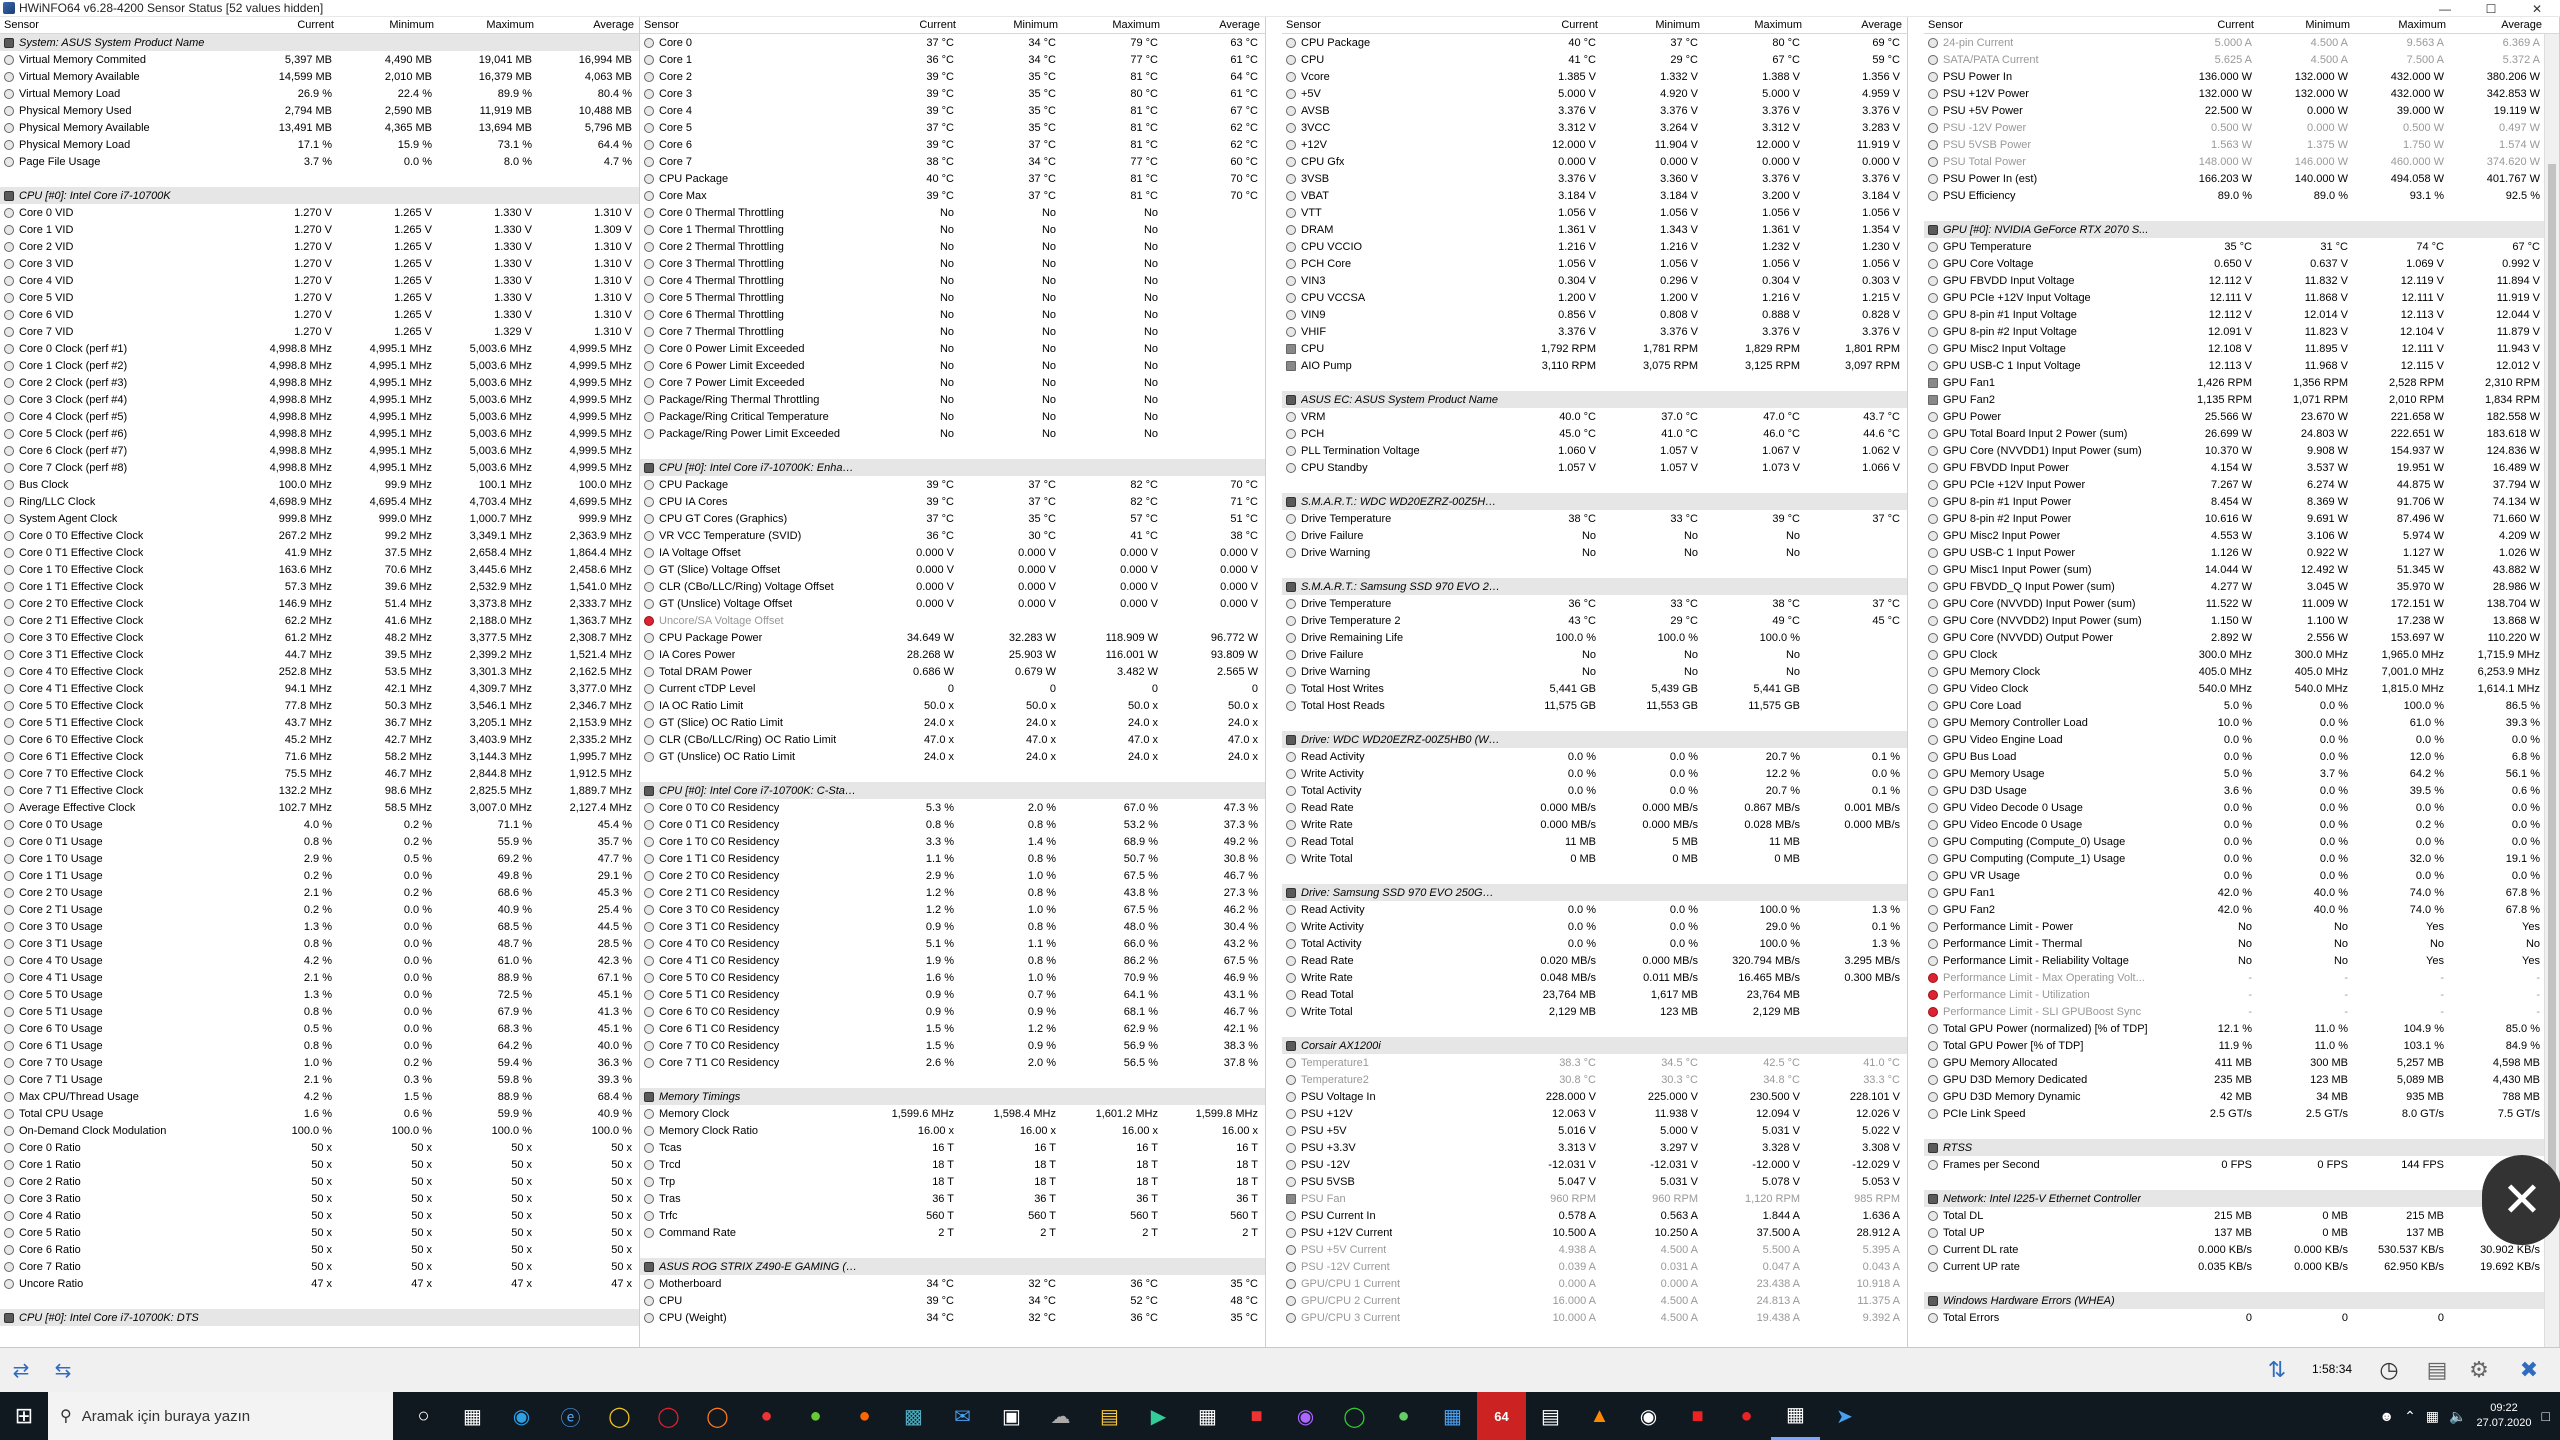 The height and width of the screenshot is (1440, 2560). I want to click on vertical-scrollbar, so click(2551, 690).